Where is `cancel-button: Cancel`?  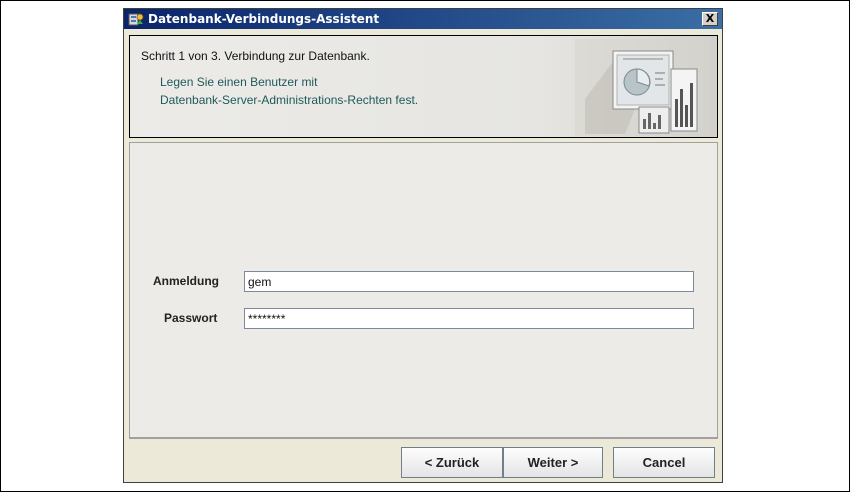 cancel-button: Cancel is located at coordinates (664, 462).